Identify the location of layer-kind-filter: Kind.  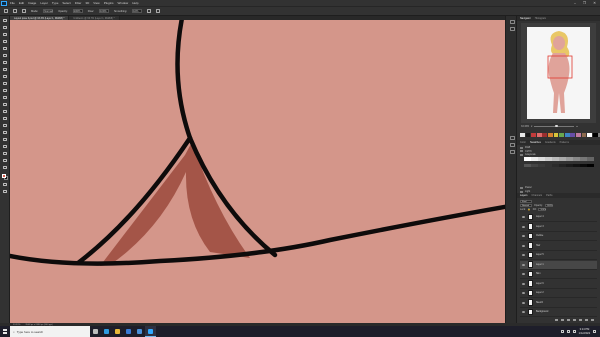
(526, 202).